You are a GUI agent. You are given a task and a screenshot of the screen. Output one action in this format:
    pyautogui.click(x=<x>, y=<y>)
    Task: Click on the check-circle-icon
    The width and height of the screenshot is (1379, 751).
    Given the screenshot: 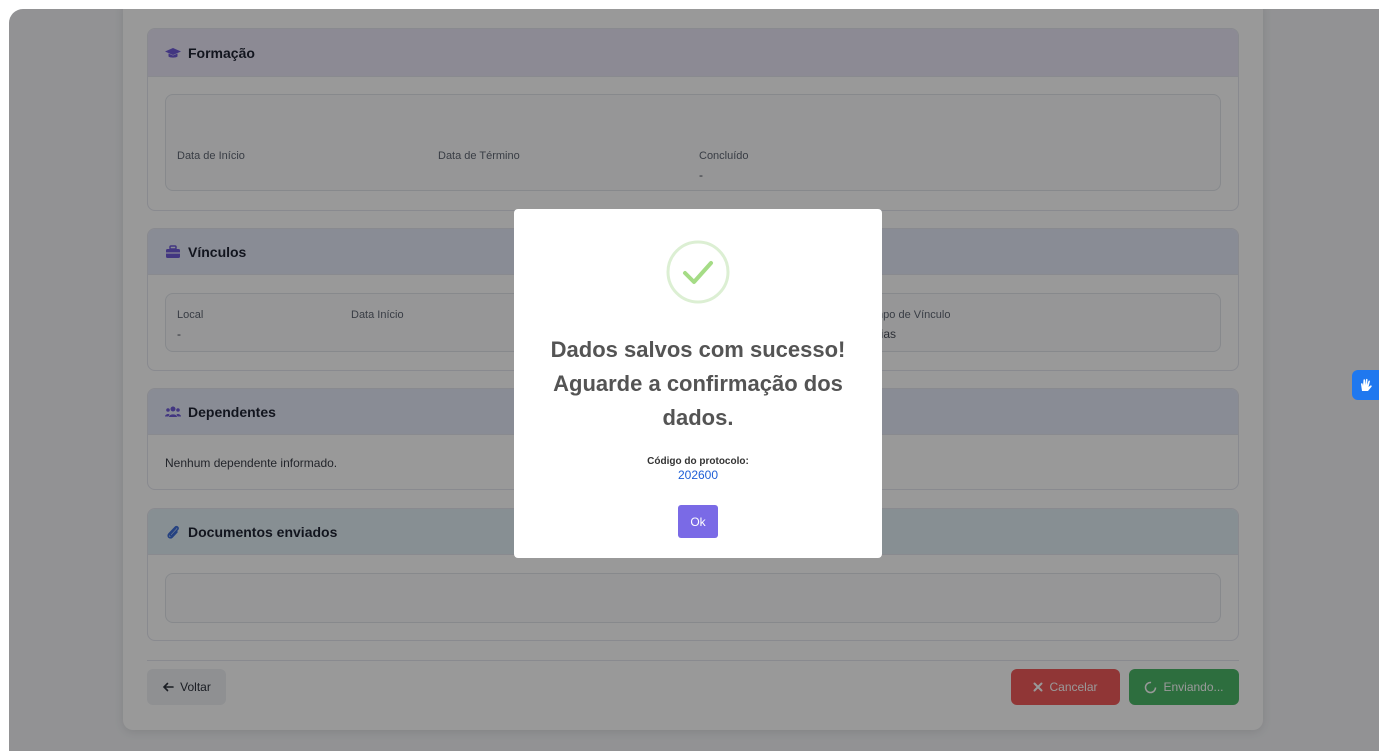 What is the action you would take?
    pyautogui.click(x=698, y=272)
    